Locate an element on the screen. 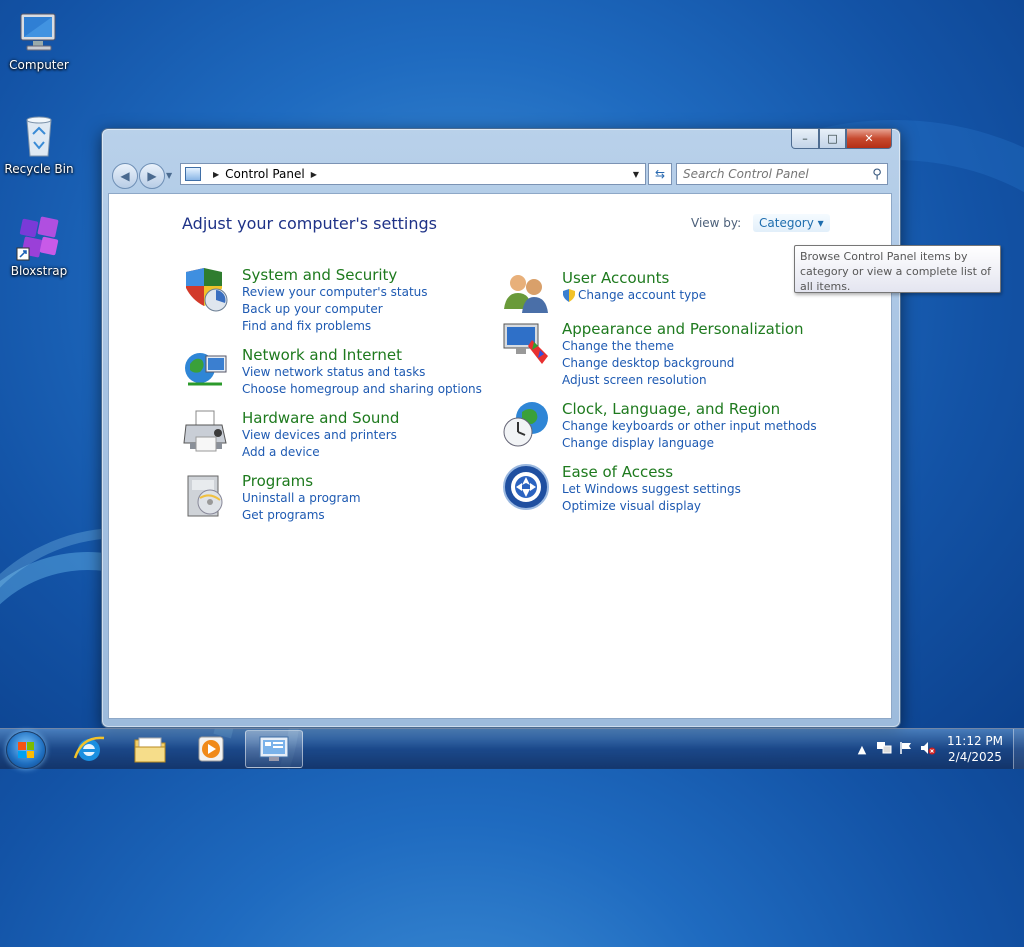 The width and height of the screenshot is (1024, 947). category-link: Optimize visual display is located at coordinates (631, 506).